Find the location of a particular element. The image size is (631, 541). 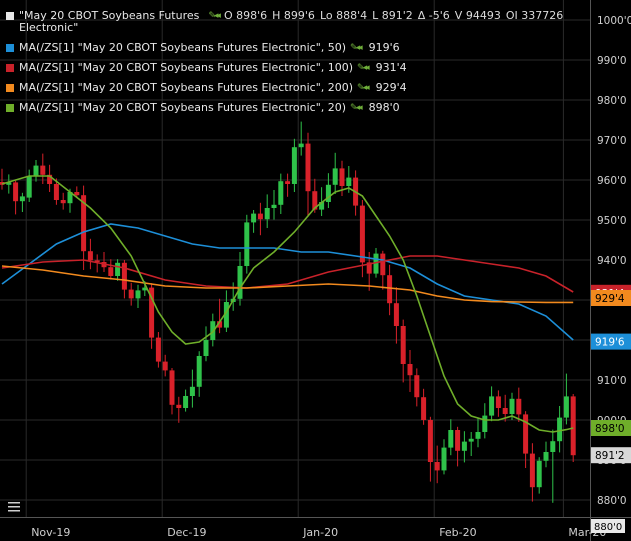

y-tick-label: 940'0 is located at coordinates (612, 261).